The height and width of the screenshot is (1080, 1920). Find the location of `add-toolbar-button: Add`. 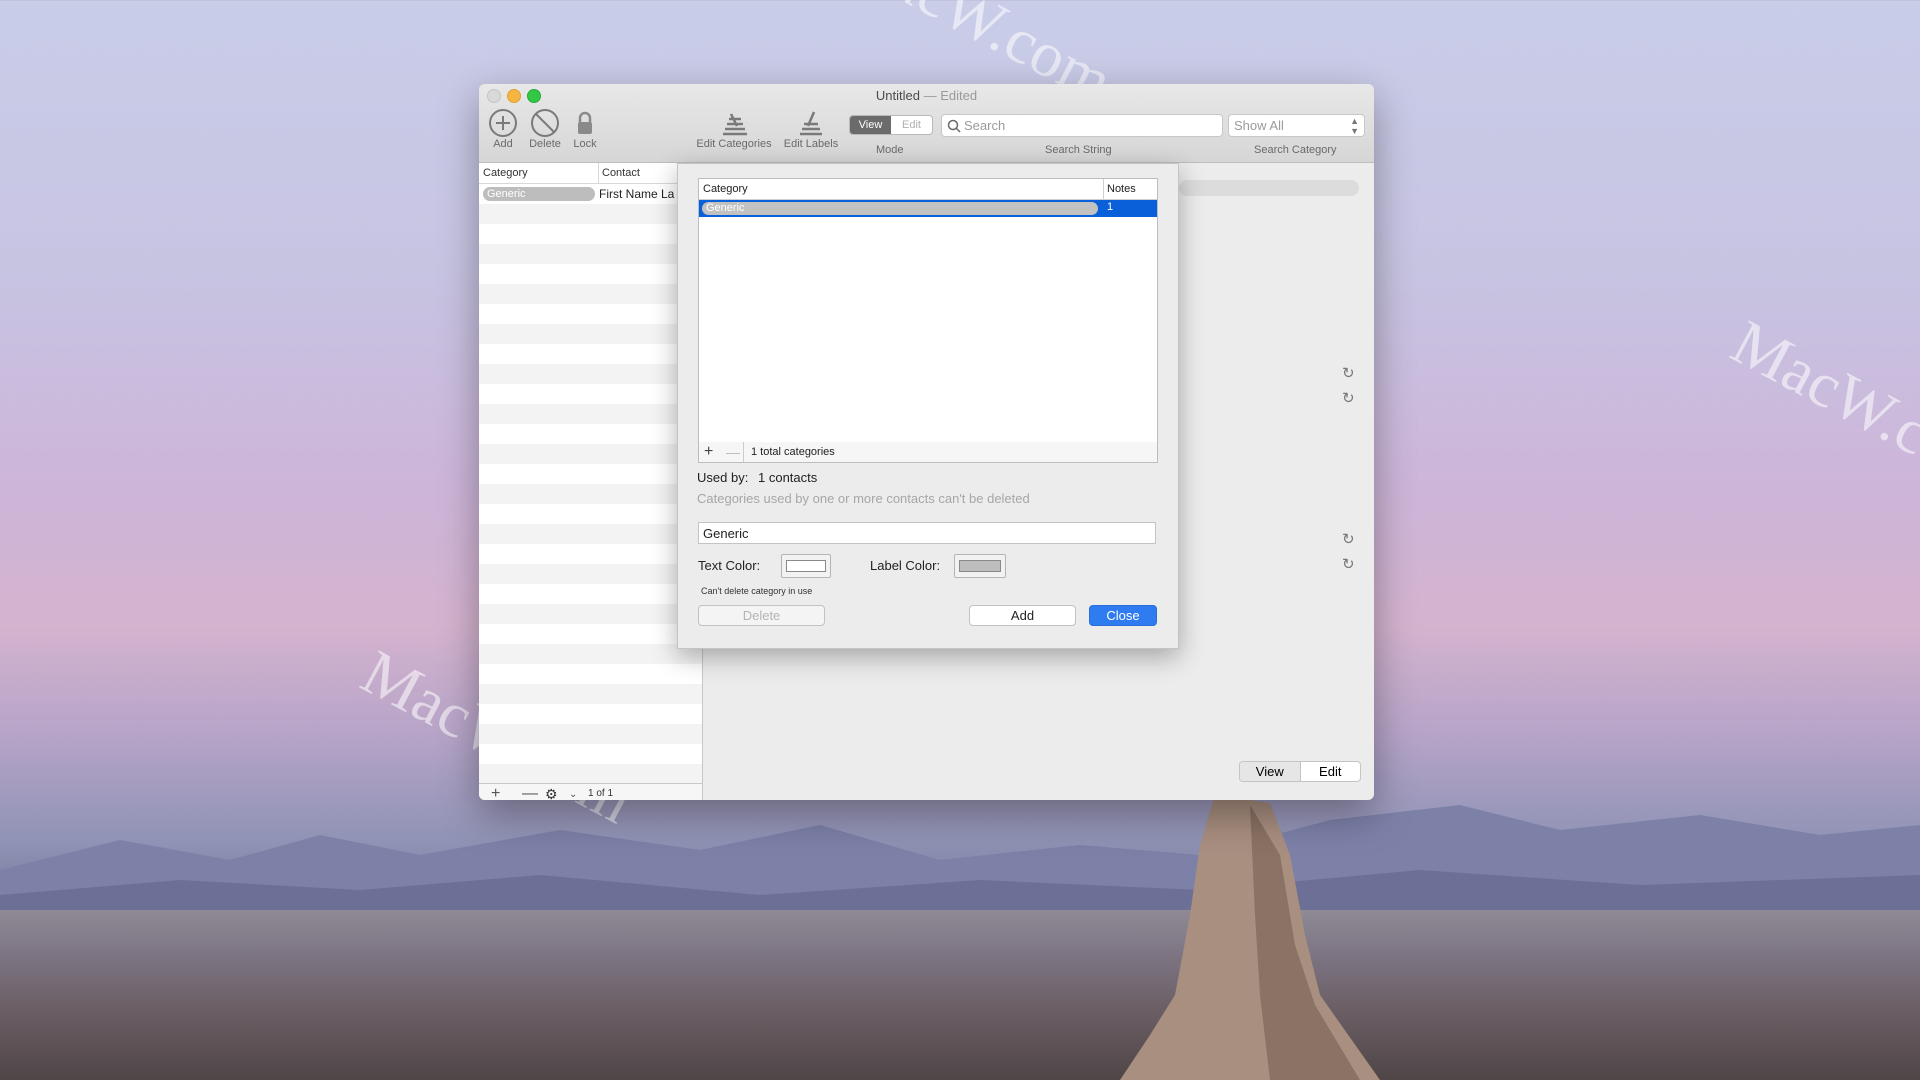

add-toolbar-button: Add is located at coordinates (503, 129).